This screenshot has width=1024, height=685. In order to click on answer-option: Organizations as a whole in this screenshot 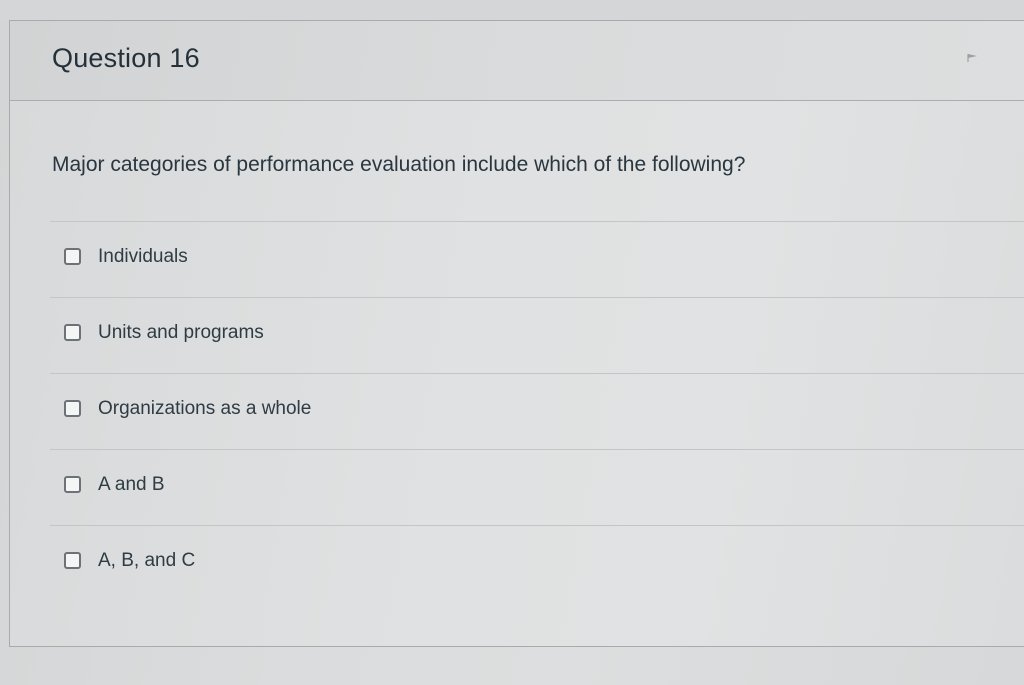, I will do `click(537, 411)`.